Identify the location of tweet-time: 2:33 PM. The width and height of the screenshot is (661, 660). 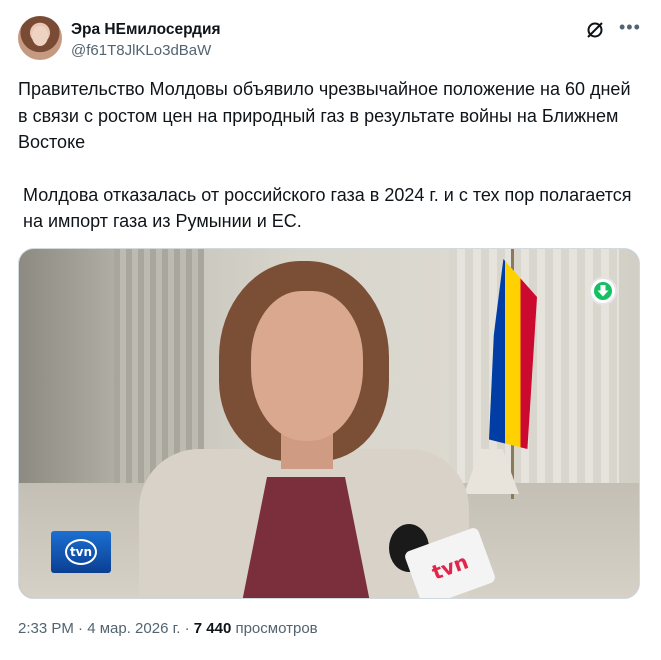
(46, 628).